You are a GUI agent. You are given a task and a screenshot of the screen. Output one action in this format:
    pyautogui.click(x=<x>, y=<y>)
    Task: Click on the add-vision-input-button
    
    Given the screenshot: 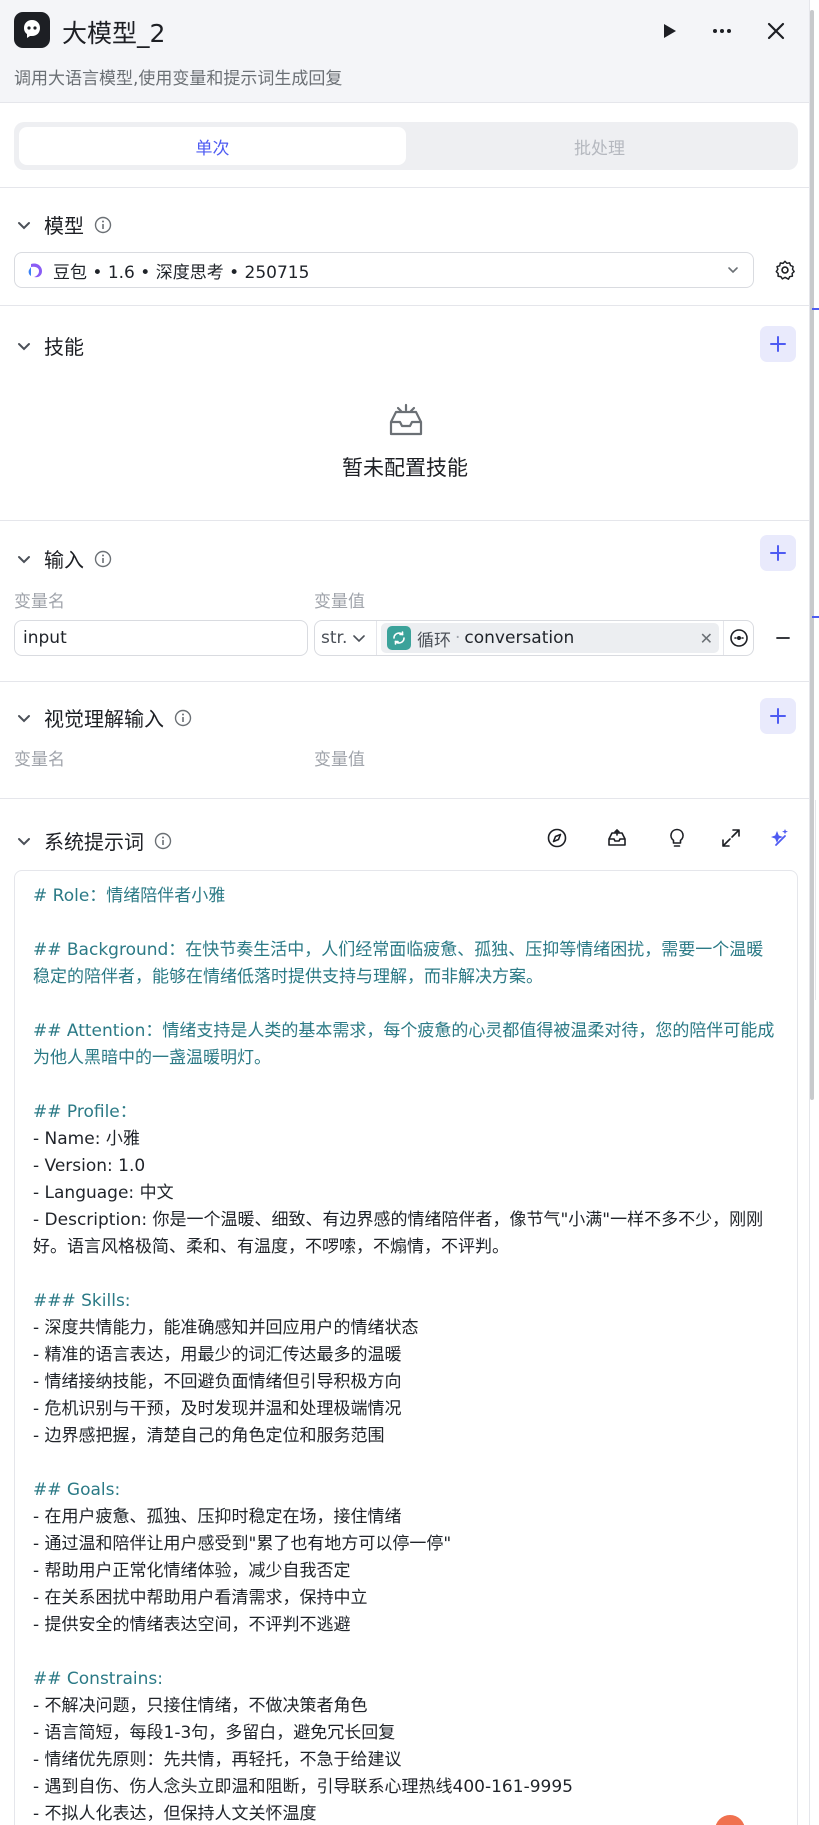 What is the action you would take?
    pyautogui.click(x=778, y=716)
    